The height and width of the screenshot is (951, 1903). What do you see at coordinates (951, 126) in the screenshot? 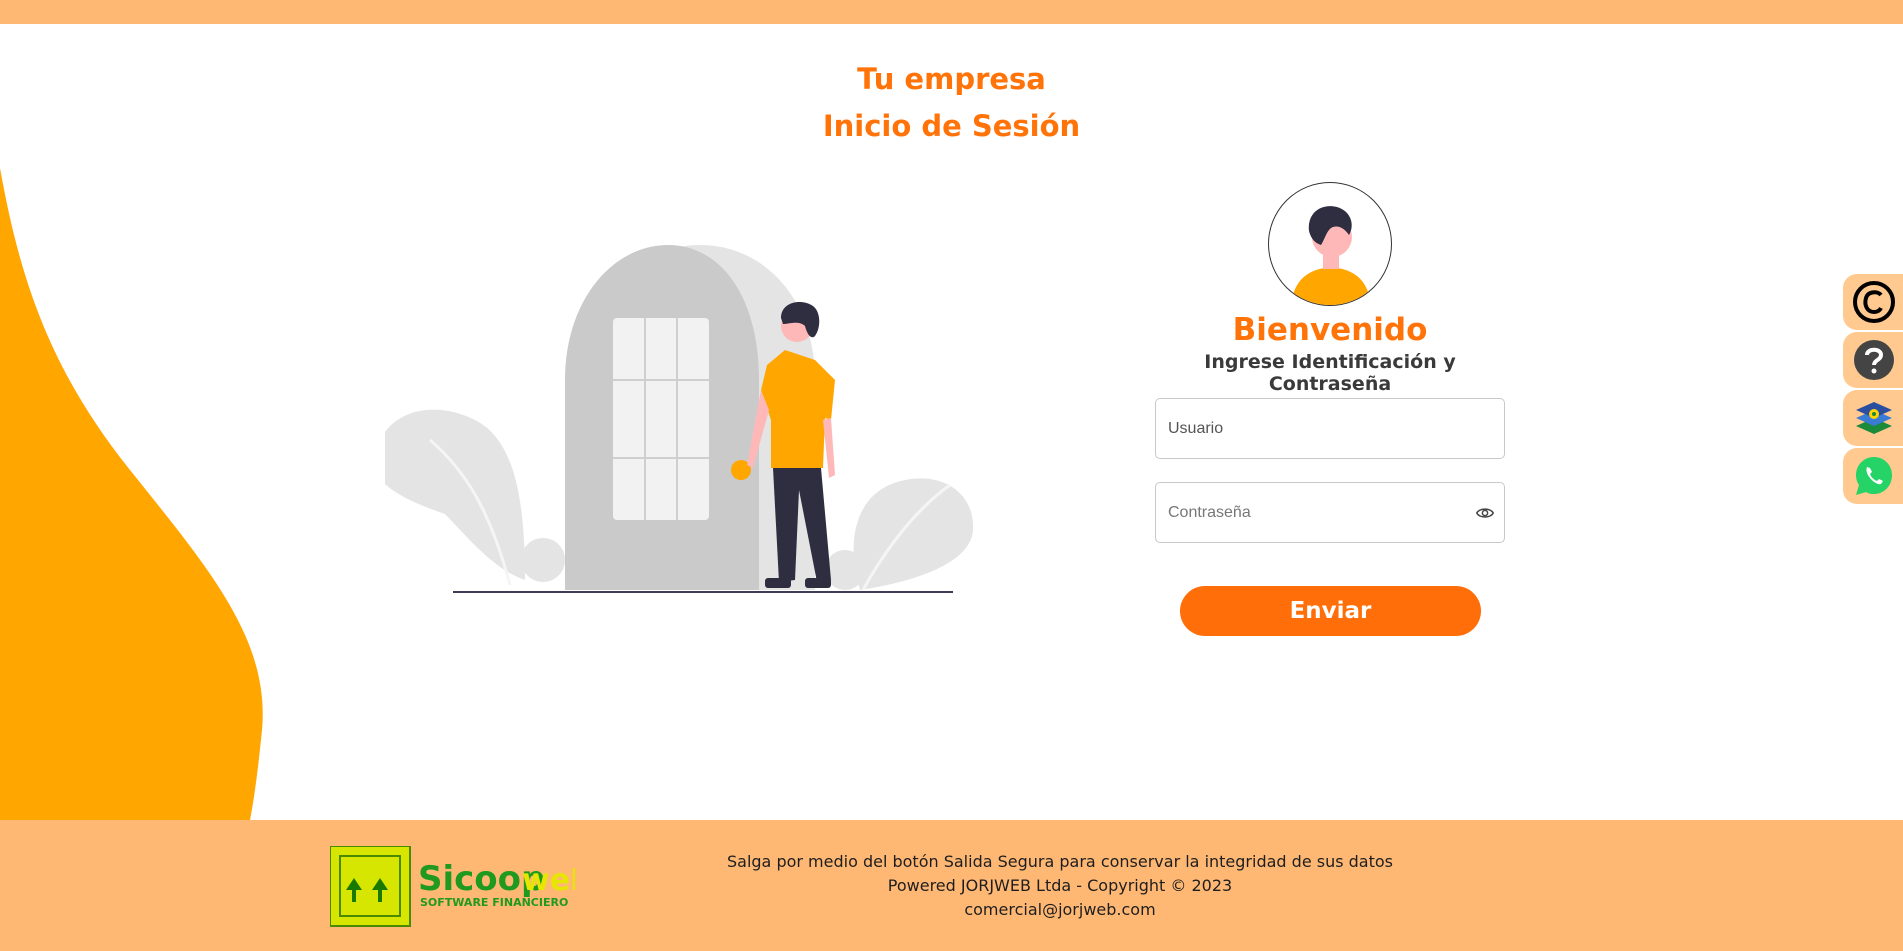
I see `page-title: Inicio de Sesión` at bounding box center [951, 126].